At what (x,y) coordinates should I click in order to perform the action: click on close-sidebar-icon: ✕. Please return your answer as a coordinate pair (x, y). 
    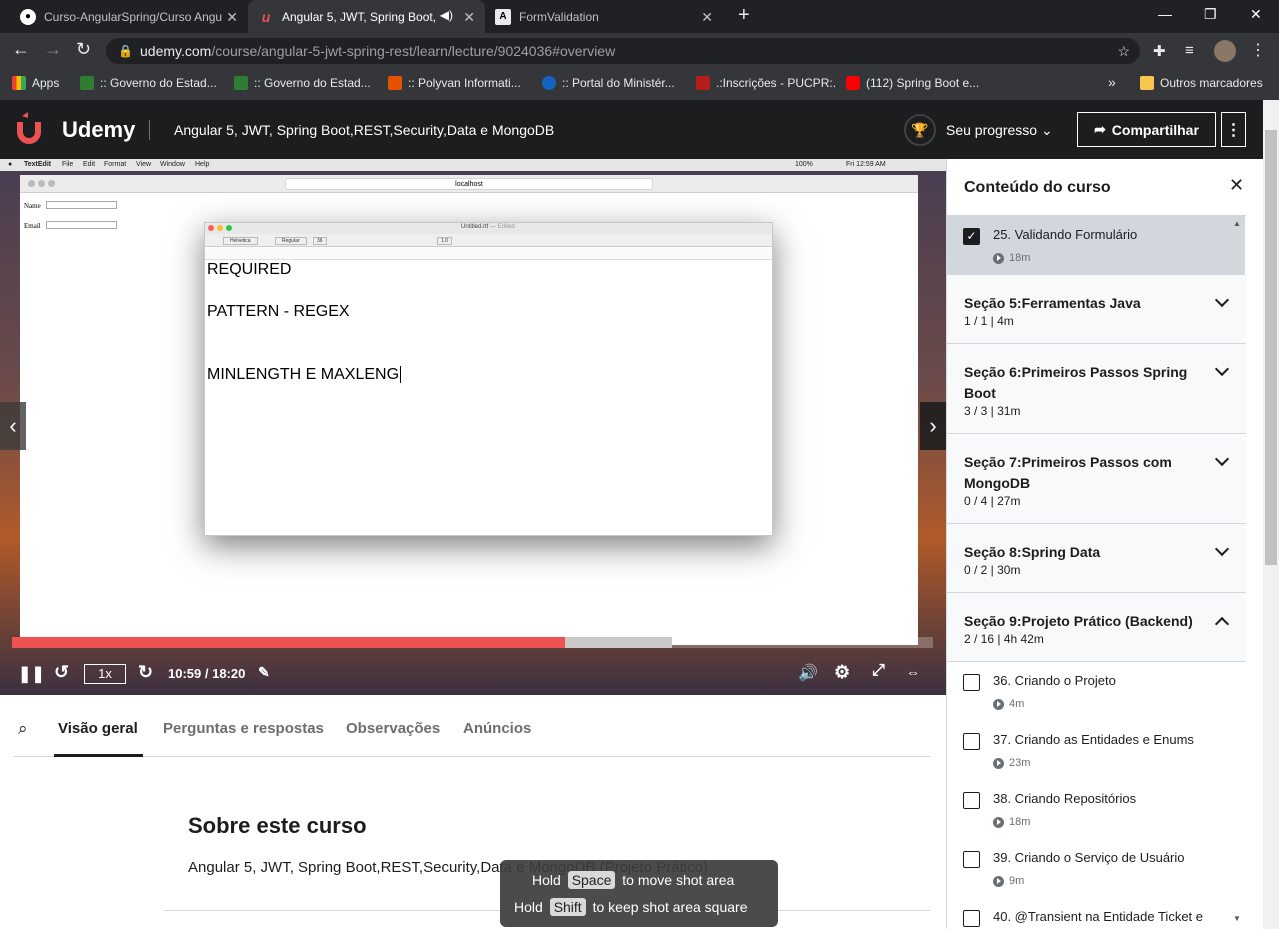
    Looking at the image, I should click on (1236, 185).